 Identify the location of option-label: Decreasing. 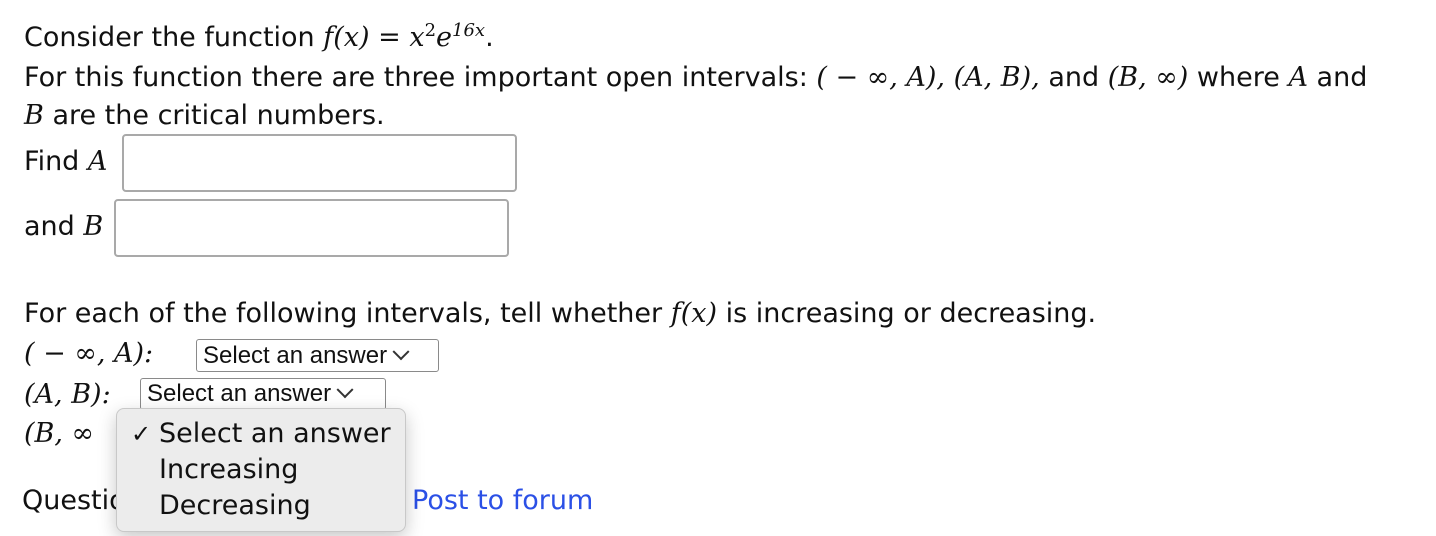
(235, 505).